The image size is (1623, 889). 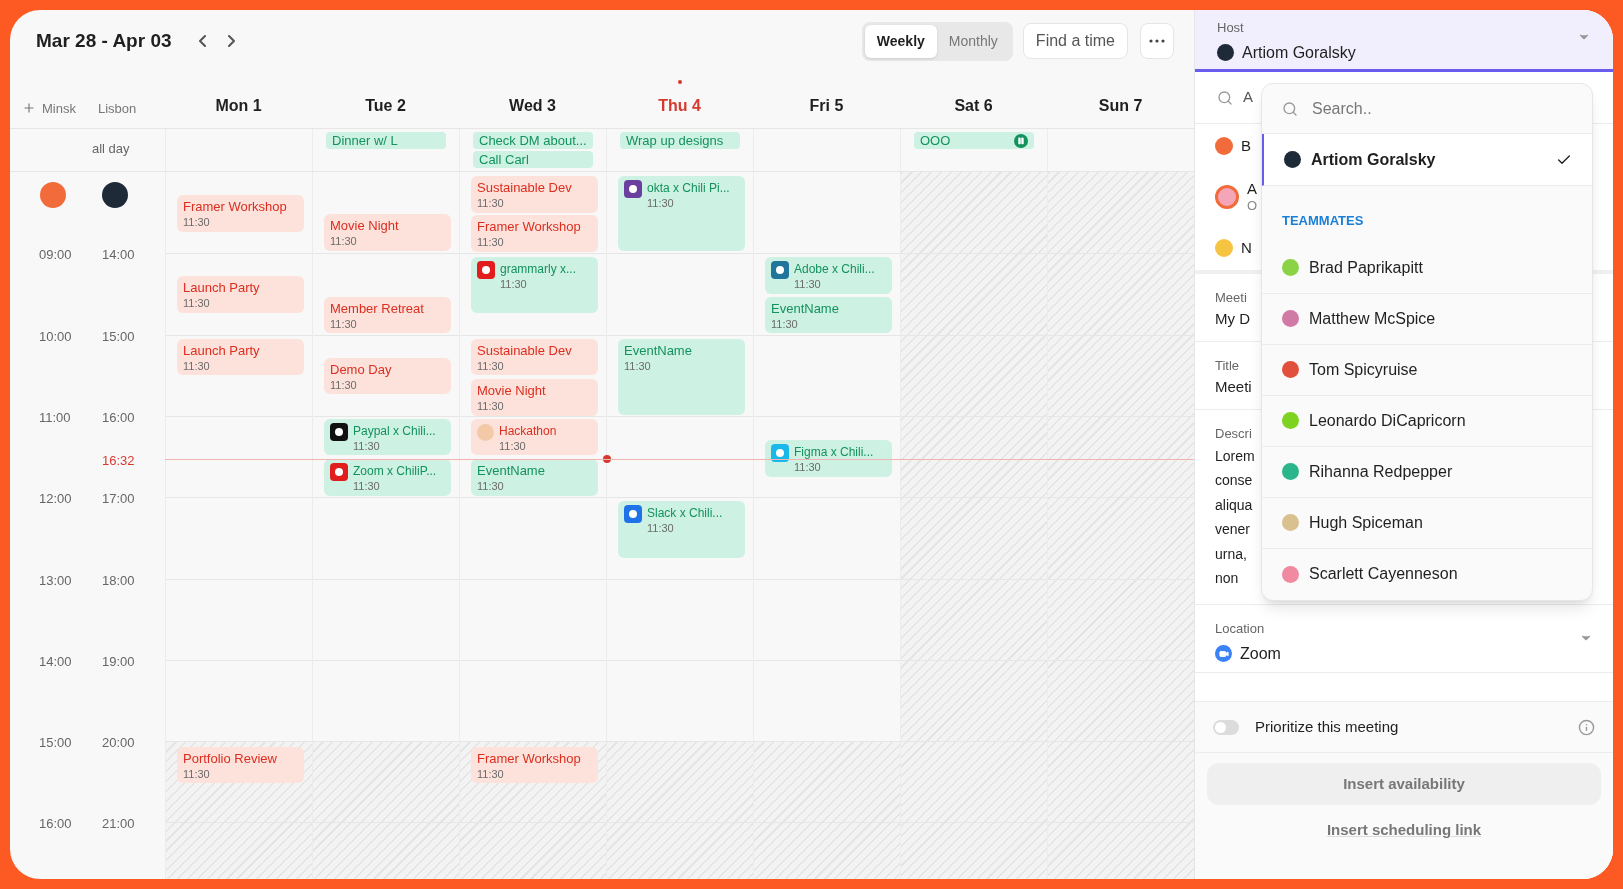 I want to click on event-title: Framer Workshop, so click(x=529, y=227).